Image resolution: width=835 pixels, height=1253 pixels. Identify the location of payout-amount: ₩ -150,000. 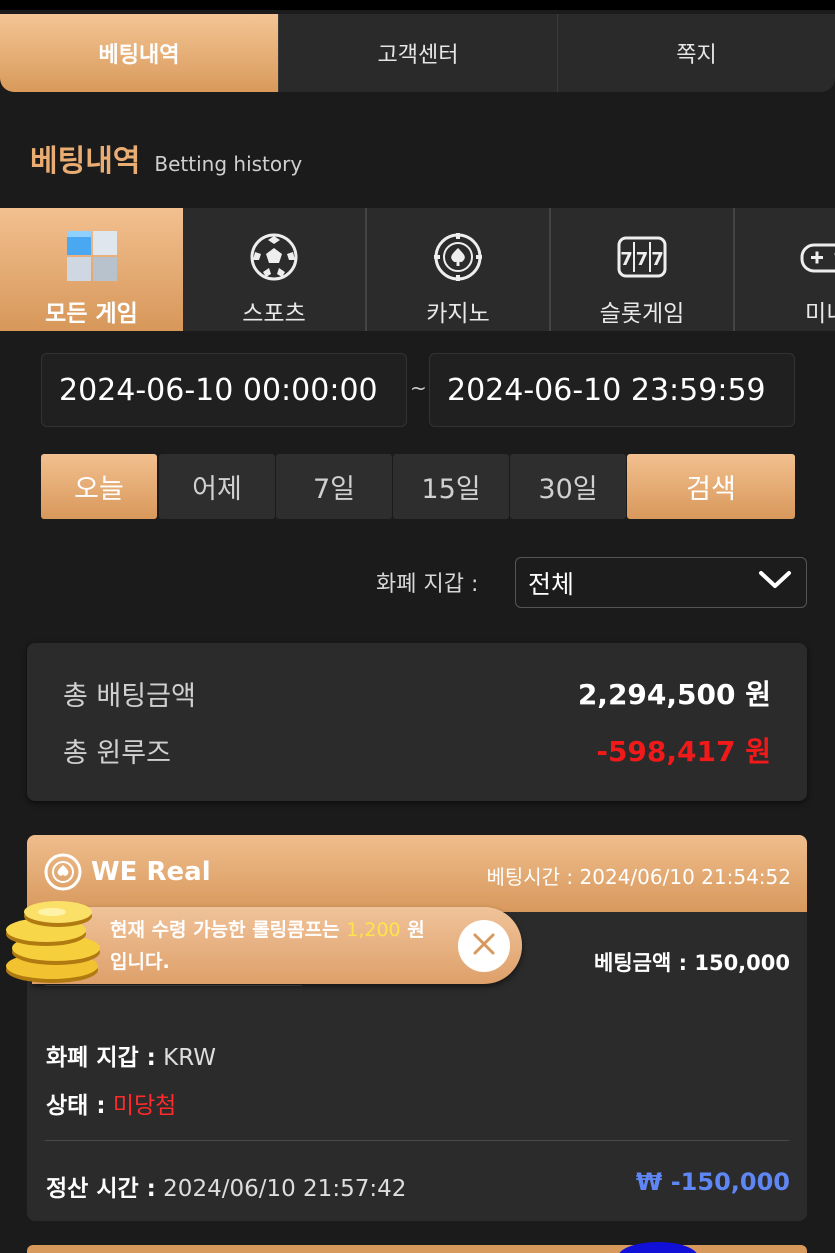
(712, 1182).